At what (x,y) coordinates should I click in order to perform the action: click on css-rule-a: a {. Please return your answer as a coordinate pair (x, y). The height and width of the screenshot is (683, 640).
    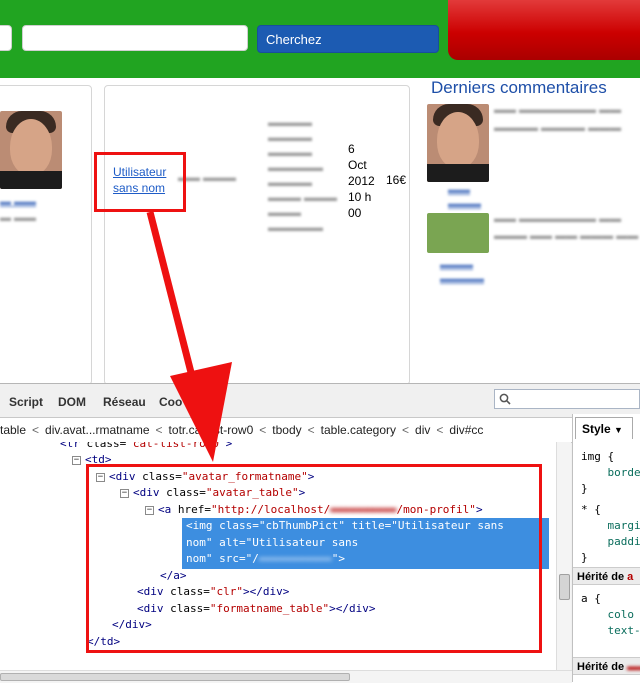
    Looking at the image, I should click on (591, 598).